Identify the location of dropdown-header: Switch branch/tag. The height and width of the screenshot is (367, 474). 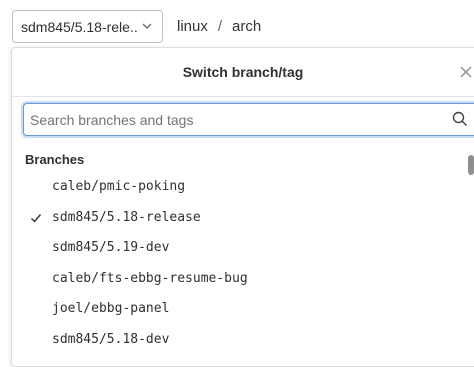
(243, 72).